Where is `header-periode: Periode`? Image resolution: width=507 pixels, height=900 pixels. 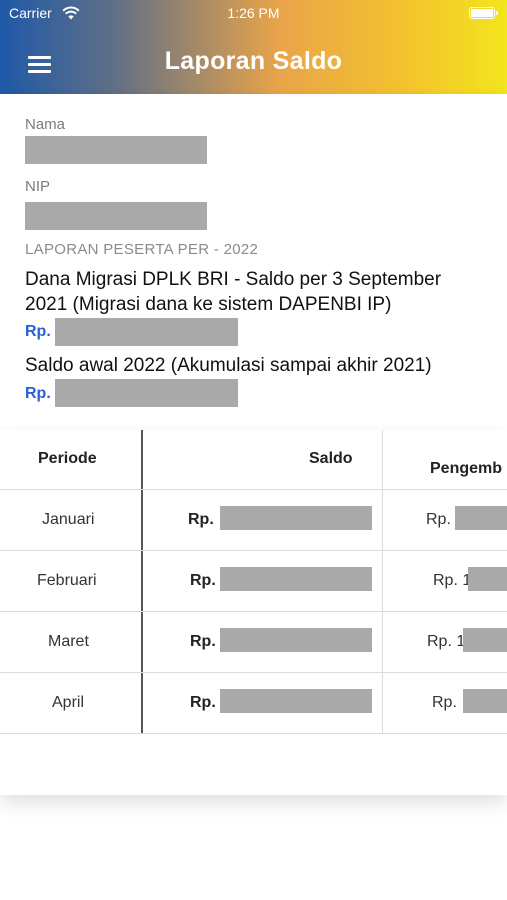
header-periode: Periode is located at coordinates (67, 458).